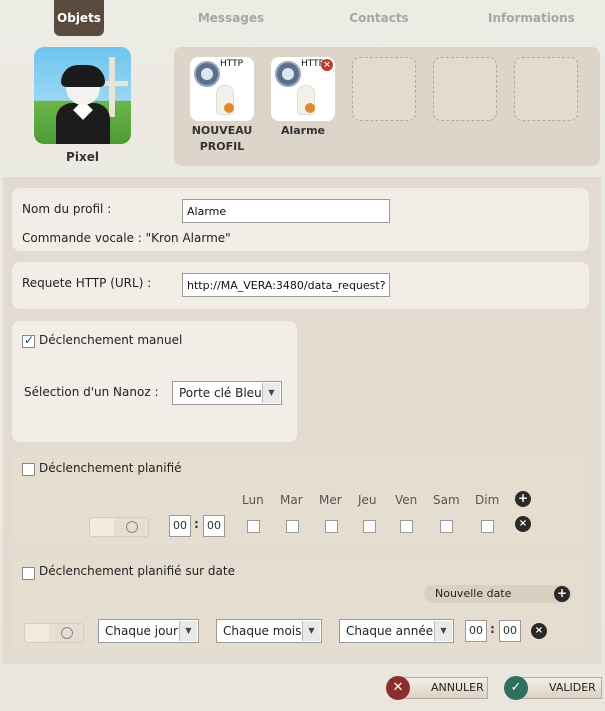 The width and height of the screenshot is (605, 711). I want to click on object-label: Alarme, so click(303, 131).